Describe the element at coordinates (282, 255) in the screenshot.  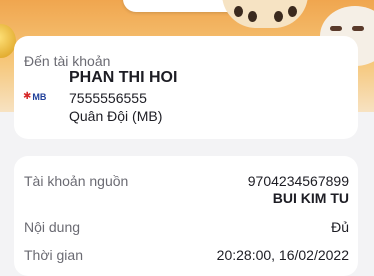
I see `time-value: 20:28:00, 16/02/2022` at that location.